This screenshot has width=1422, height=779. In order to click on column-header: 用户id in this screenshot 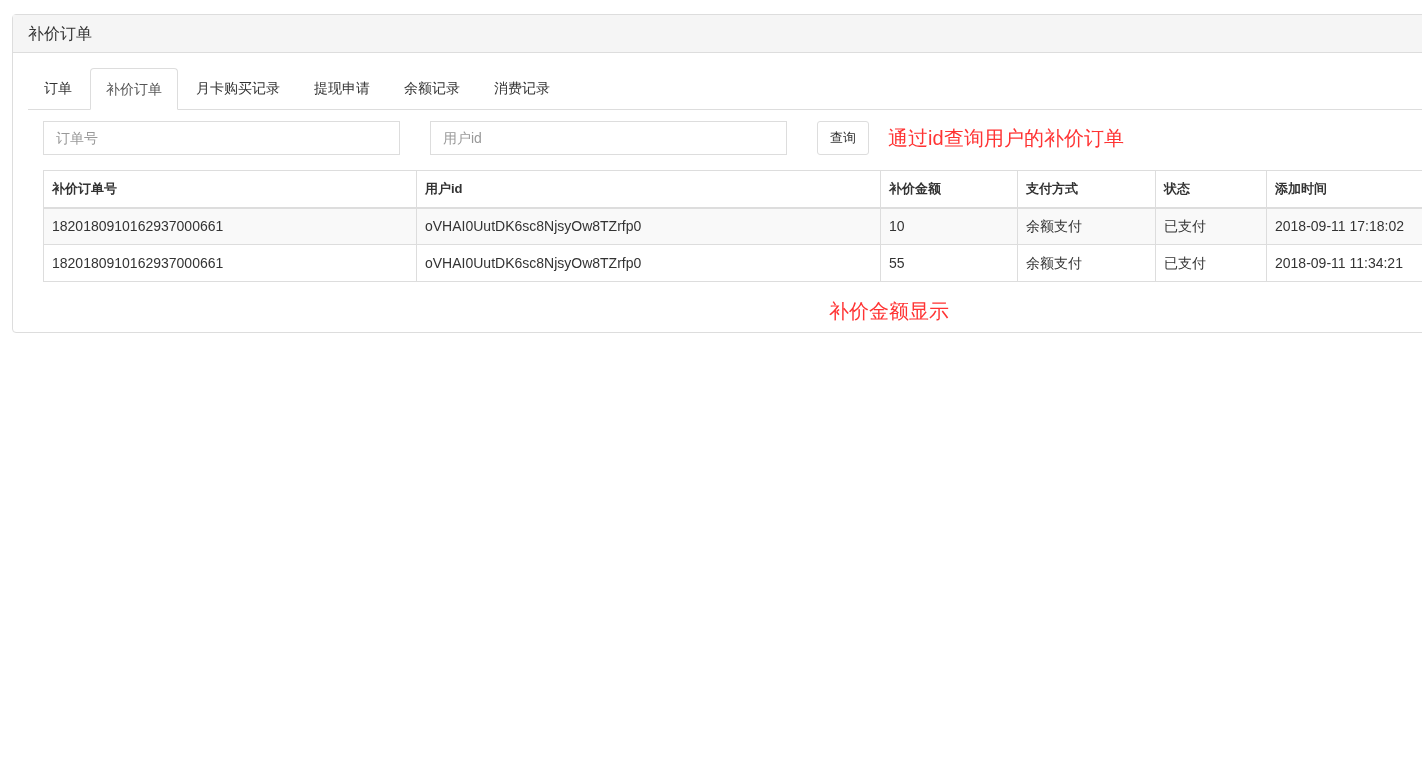, I will do `click(648, 189)`.